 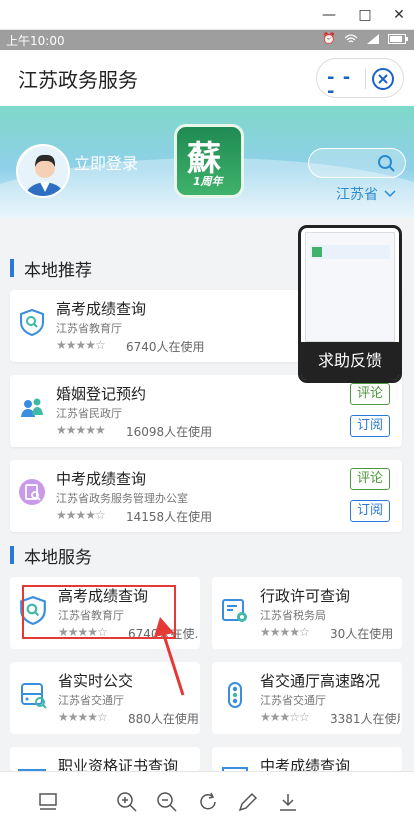 What do you see at coordinates (373, 38) in the screenshot?
I see `signal-icon` at bounding box center [373, 38].